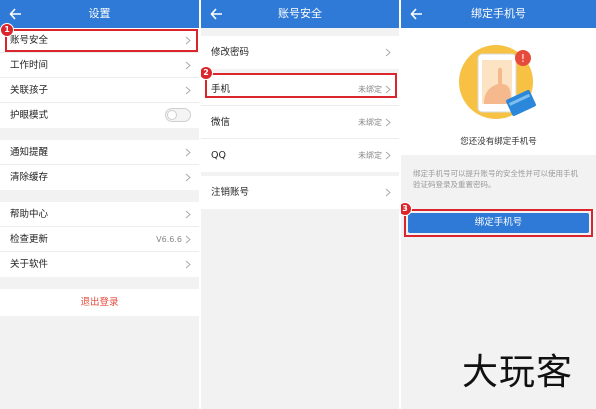 This screenshot has width=596, height=409. I want to click on bind-phone-header: 绑定手机号, so click(498, 14).